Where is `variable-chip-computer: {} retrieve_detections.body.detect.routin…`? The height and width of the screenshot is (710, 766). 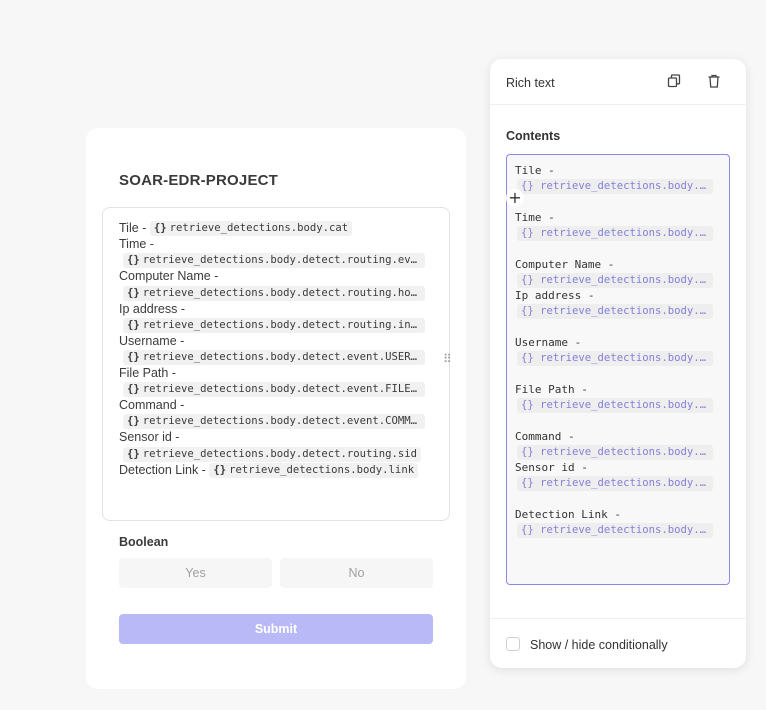
variable-chip-computer: {} retrieve_detections.body.detect.routin… is located at coordinates (274, 293).